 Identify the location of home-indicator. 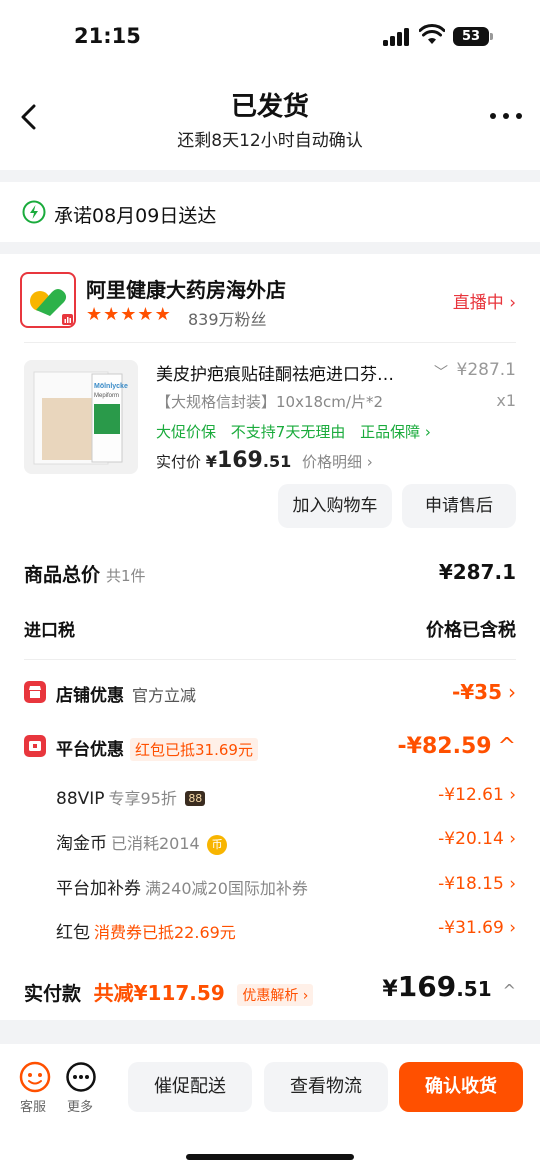
(270, 1157).